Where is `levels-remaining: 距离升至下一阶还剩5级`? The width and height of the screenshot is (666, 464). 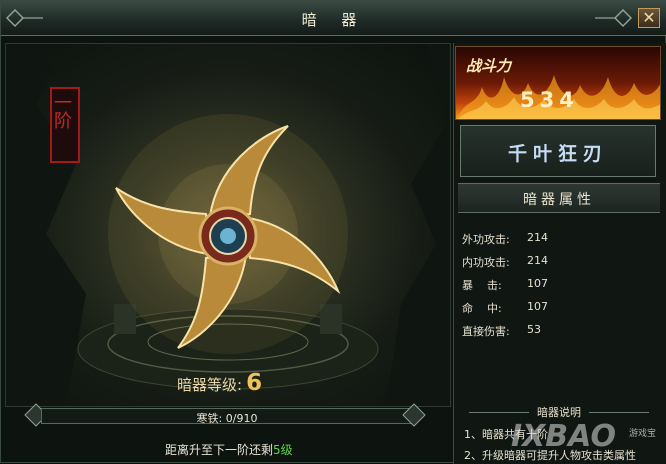 levels-remaining: 距离升至下一阶还剩5级 is located at coordinates (275, 449).